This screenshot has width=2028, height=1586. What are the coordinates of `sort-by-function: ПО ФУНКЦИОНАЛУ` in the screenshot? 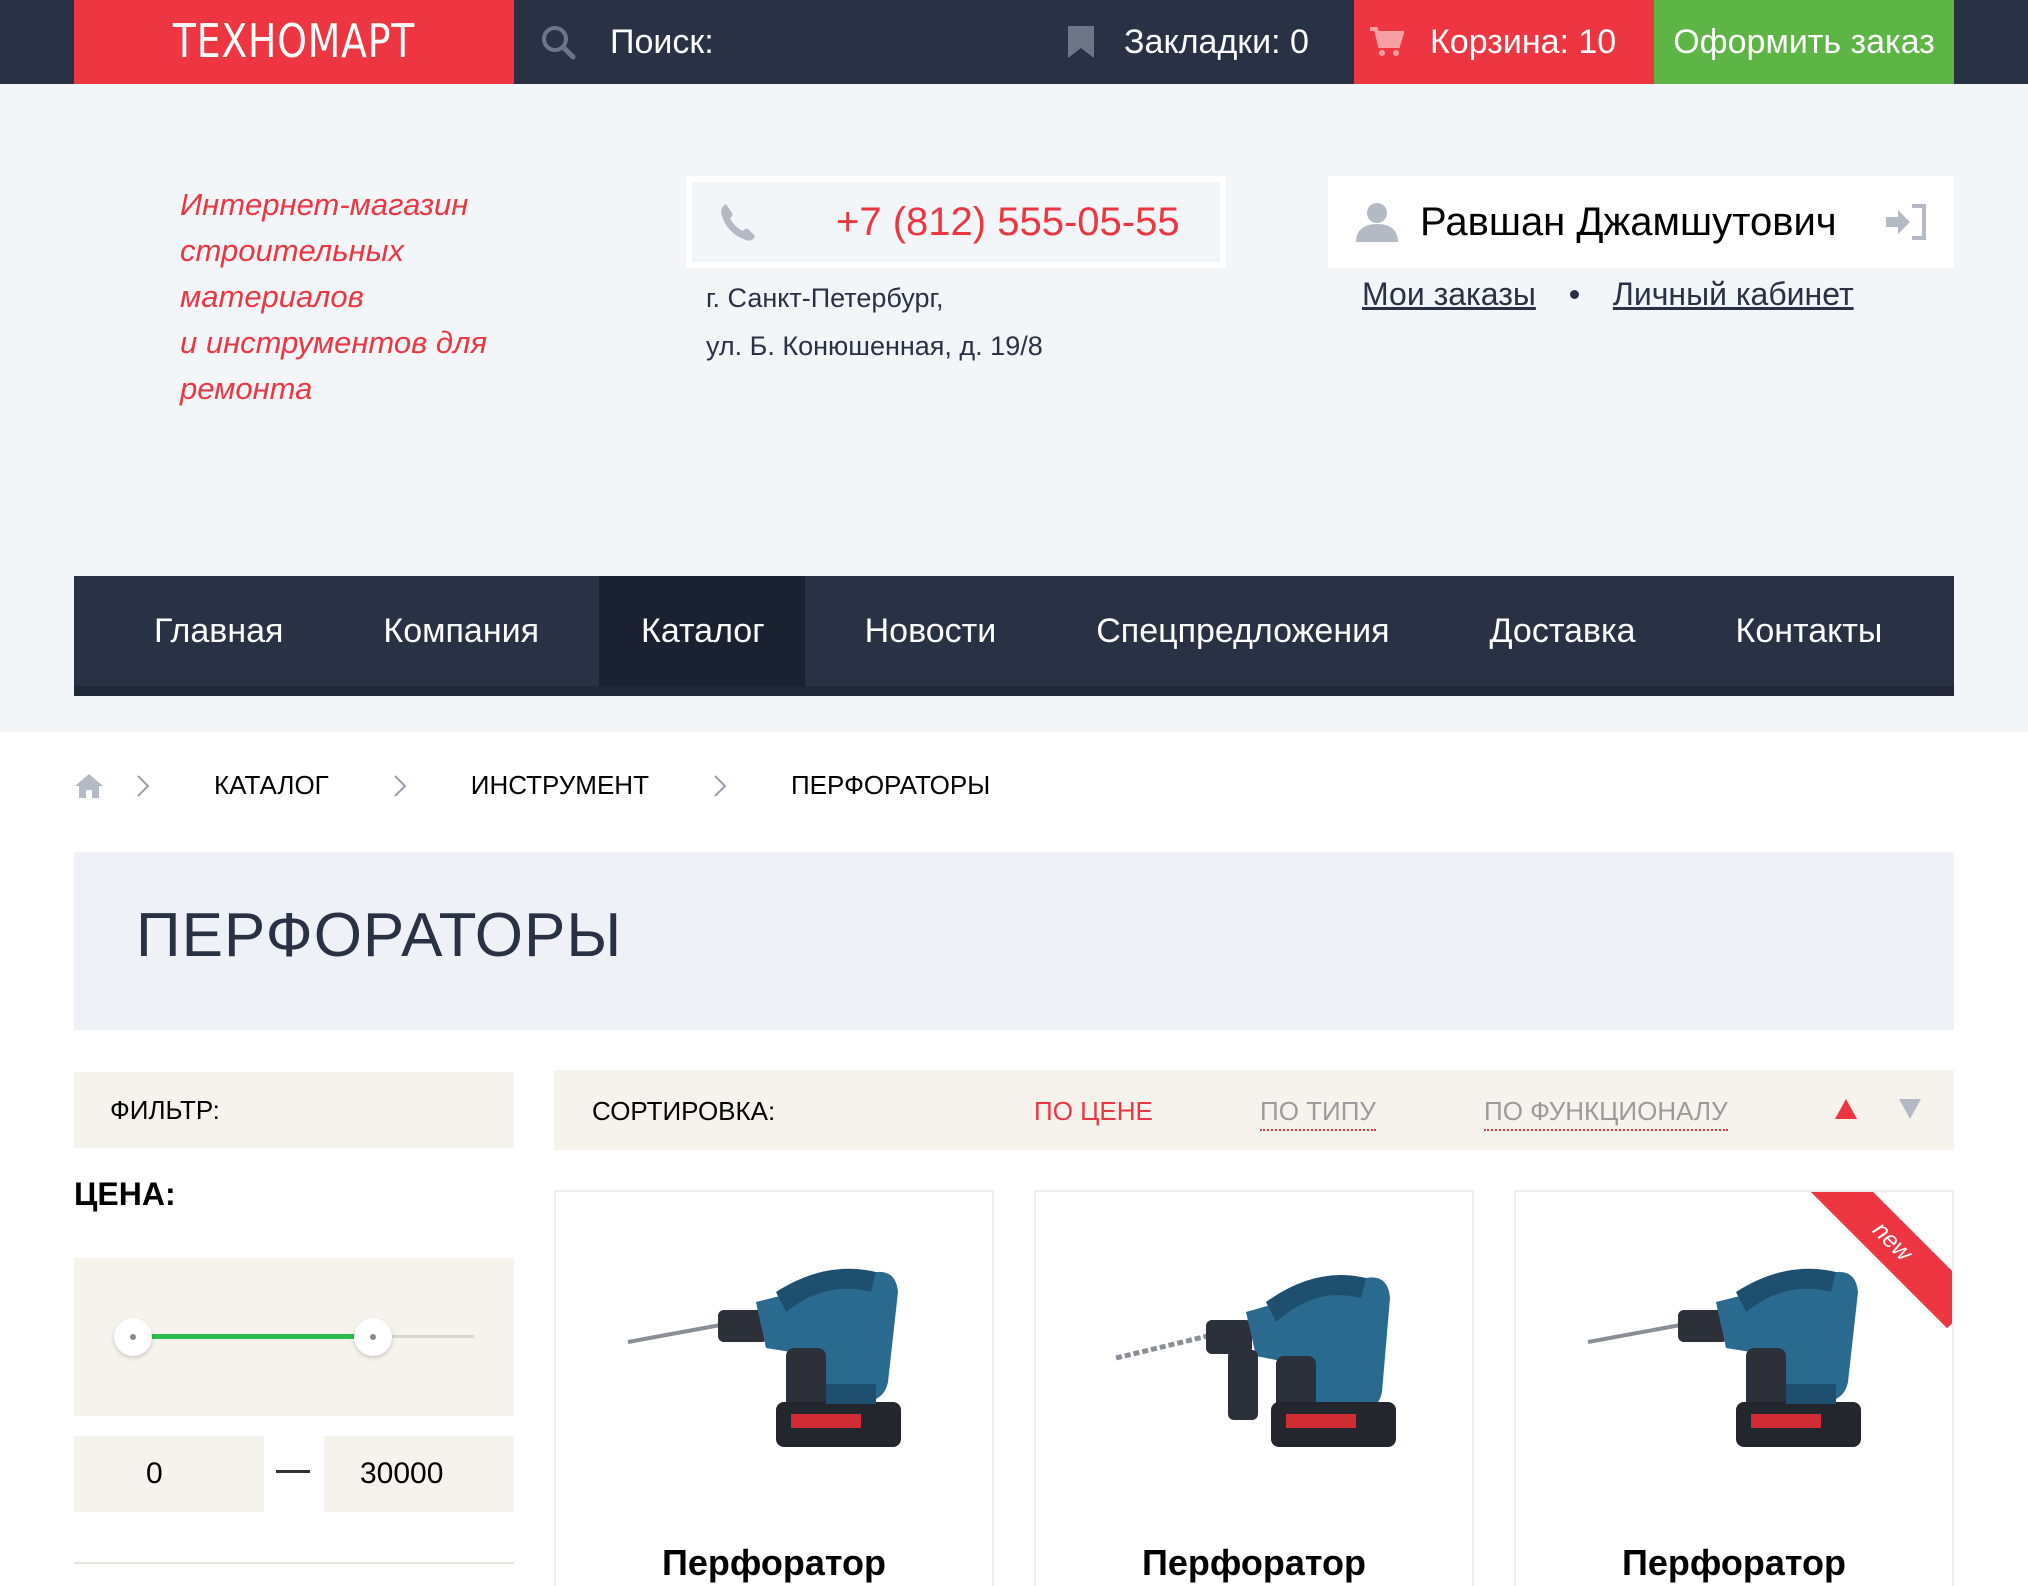 It's located at (1606, 1113).